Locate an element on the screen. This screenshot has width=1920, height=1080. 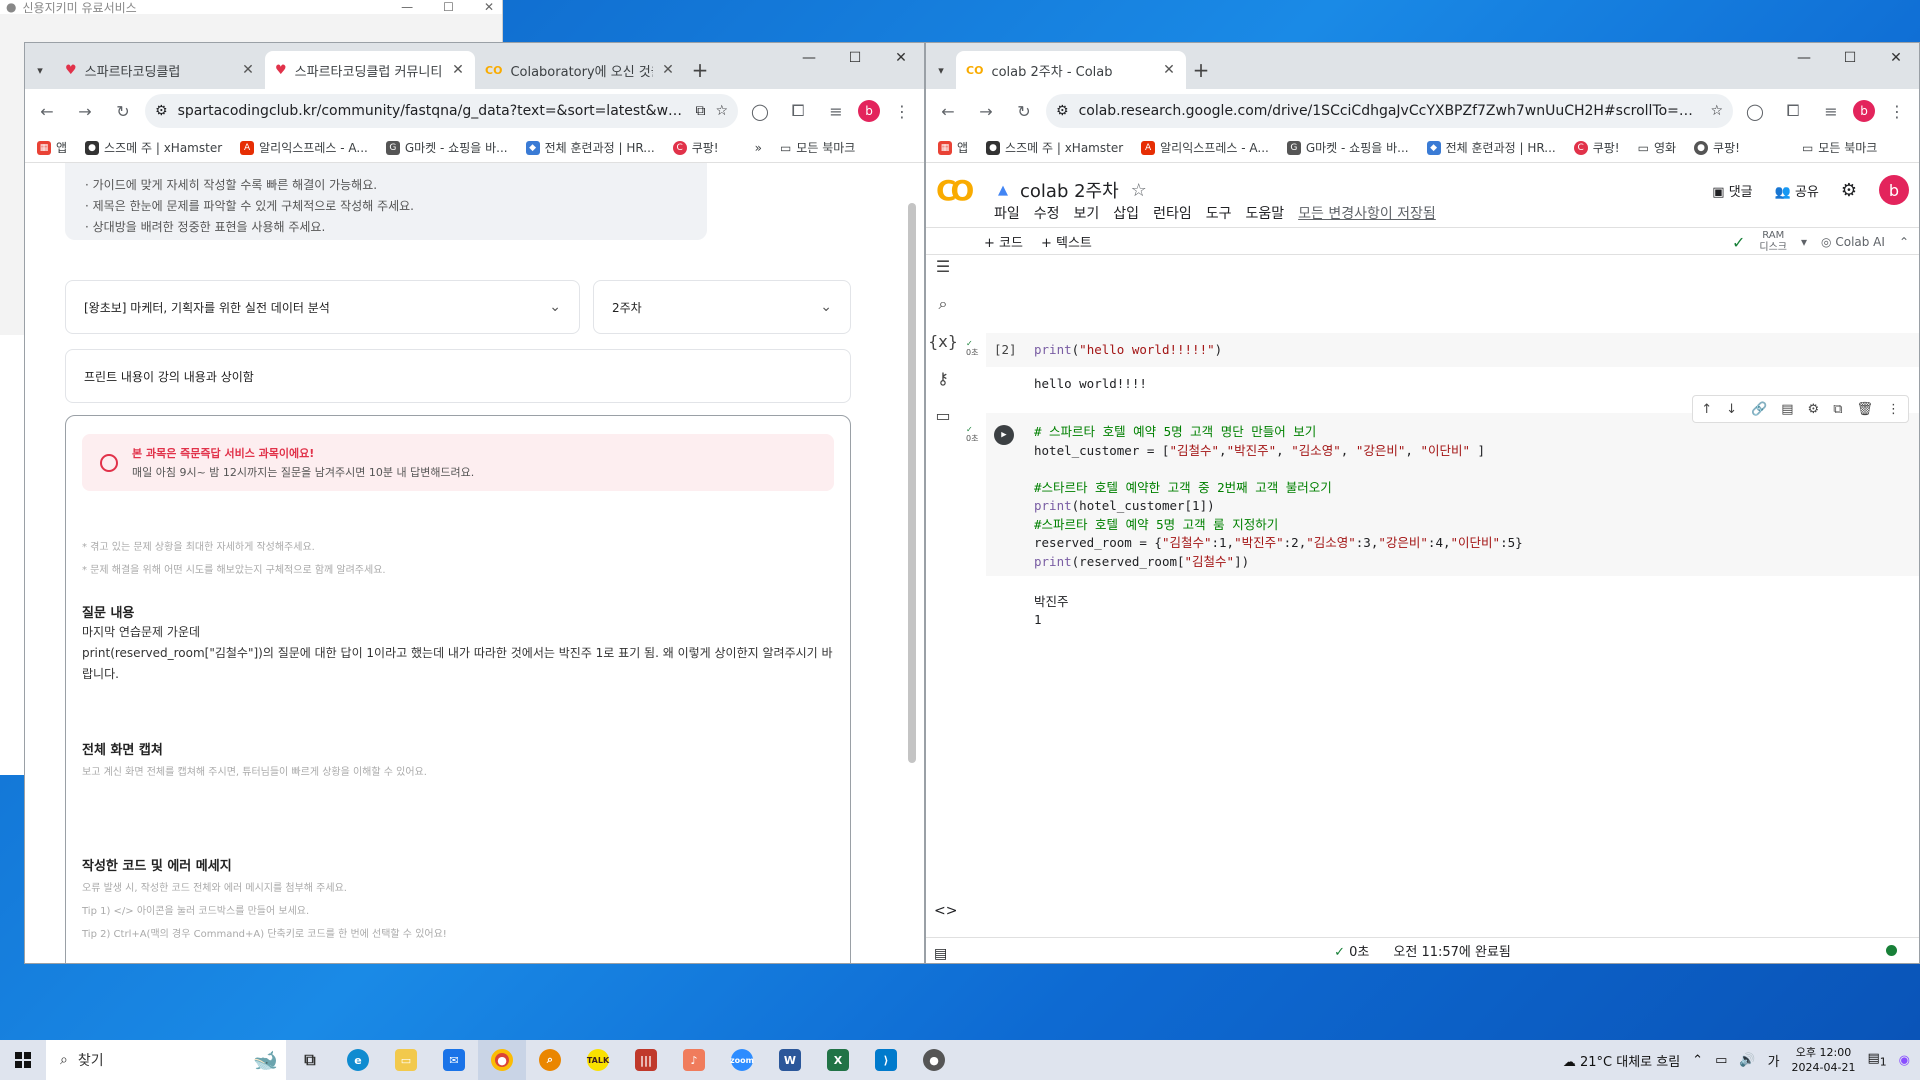
mail-icon: ✉ is located at coordinates (454, 1060).